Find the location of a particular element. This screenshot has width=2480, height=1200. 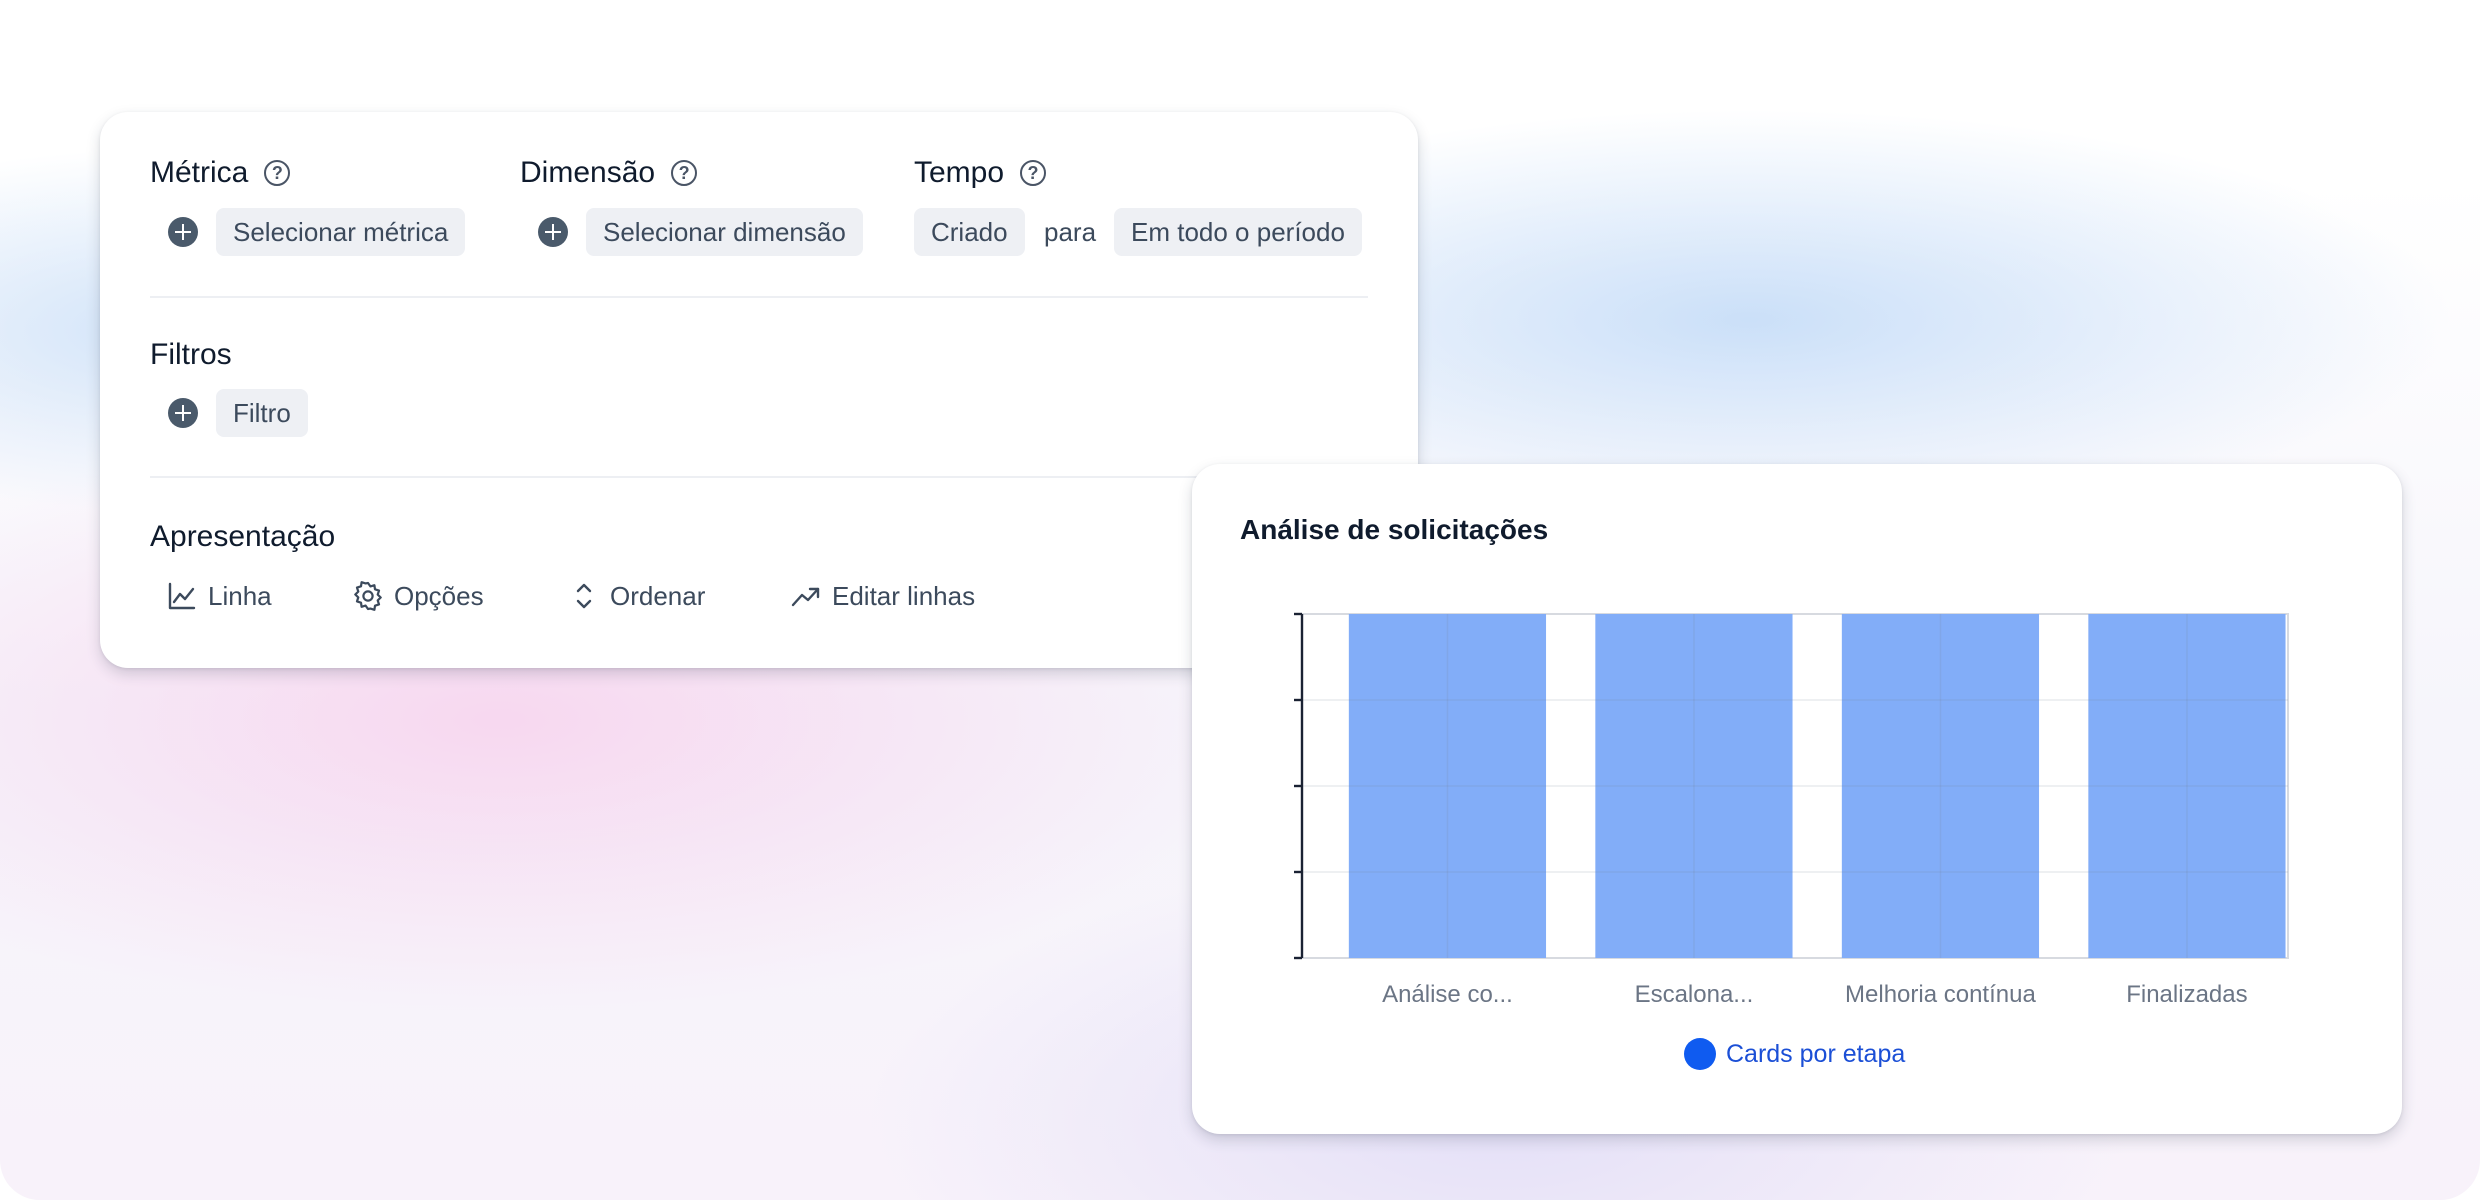

time-field-button: Criado is located at coordinates (969, 232).